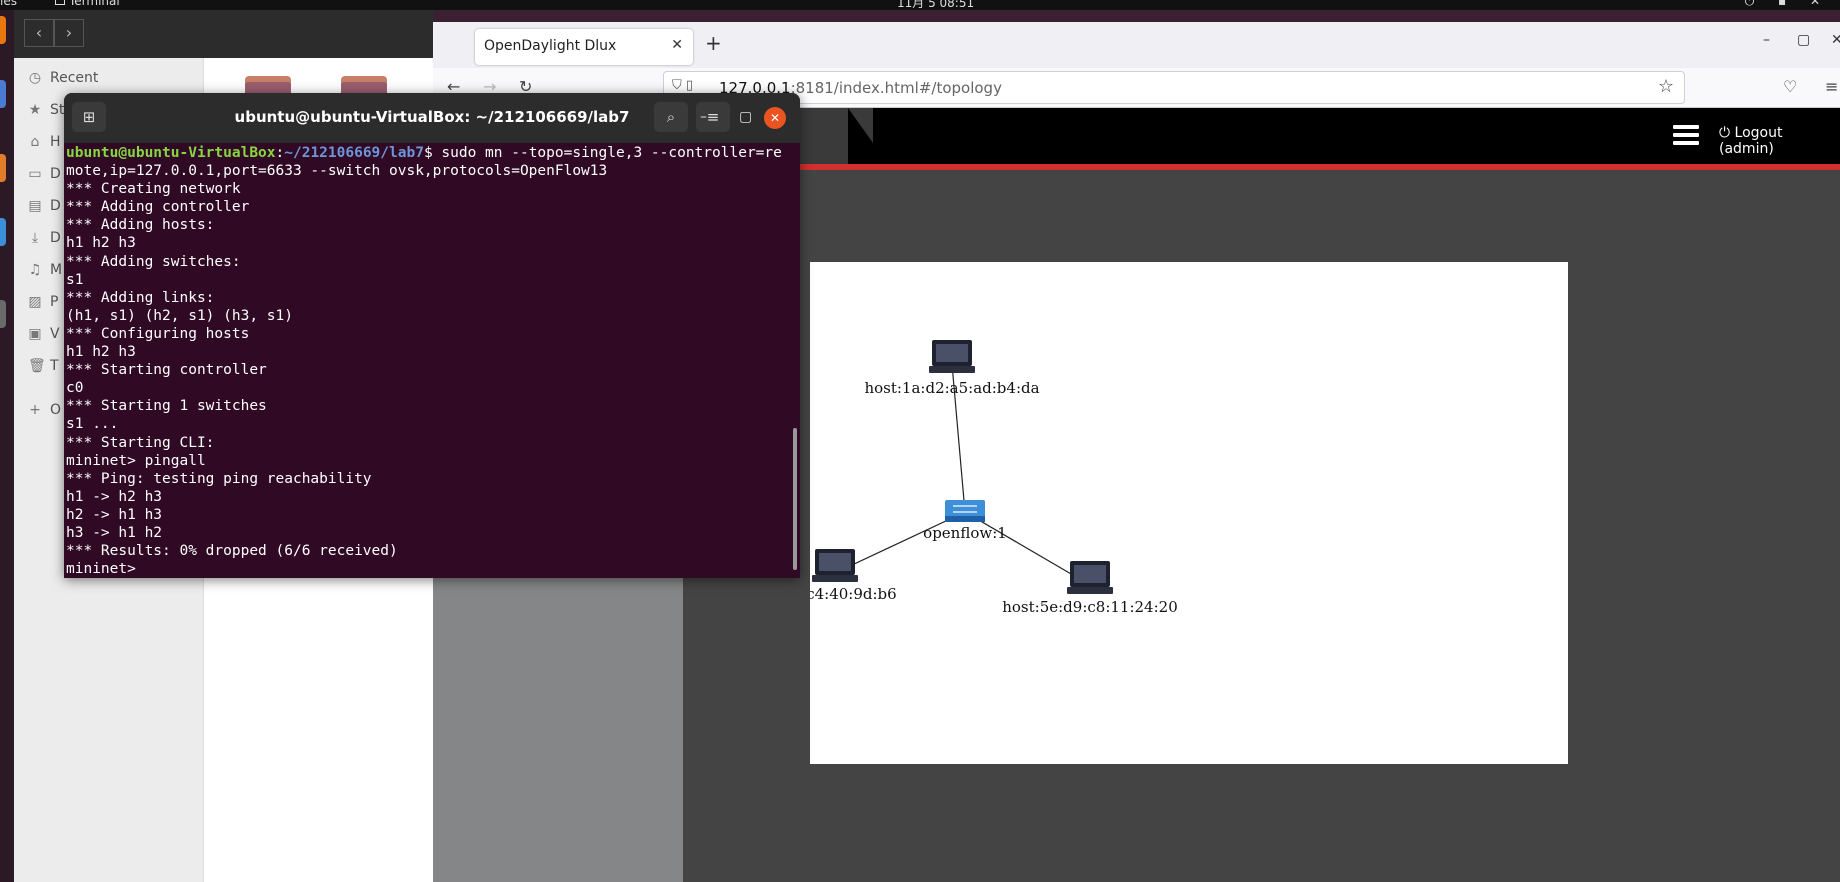 The height and width of the screenshot is (882, 1840). Describe the element at coordinates (219, 478) in the screenshot. I see `terminal-line: *** Ping: testing ping reachability` at that location.